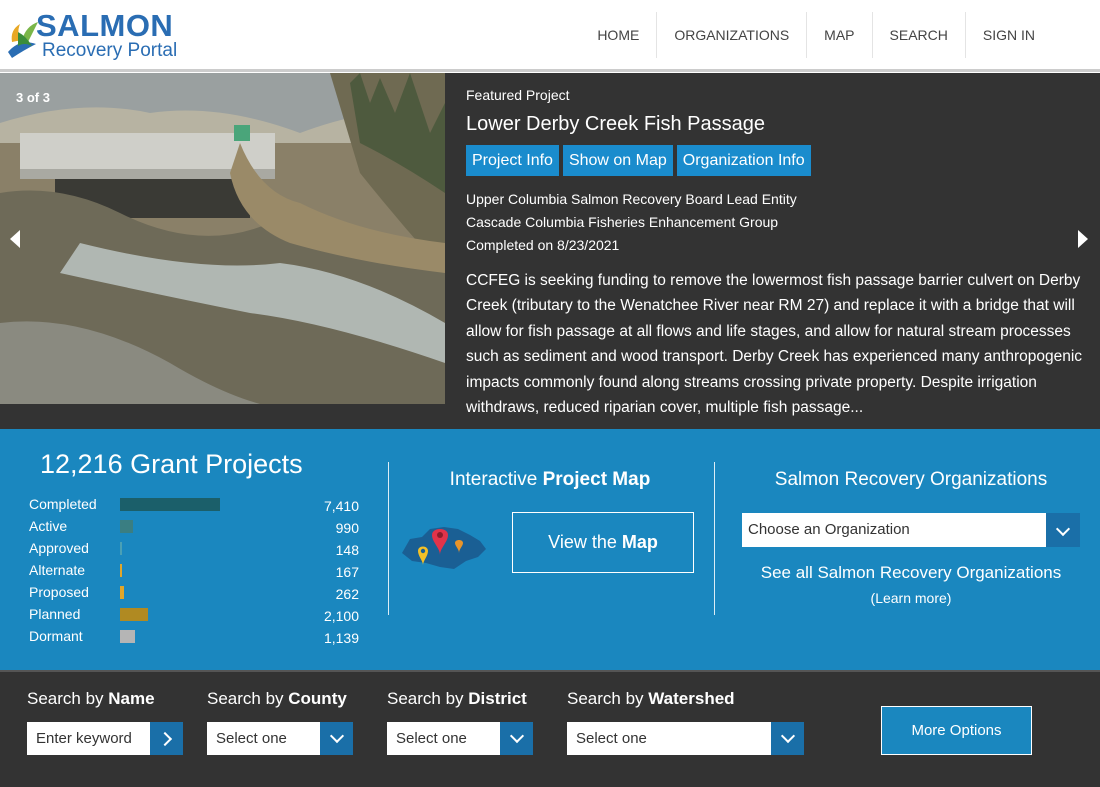 The height and width of the screenshot is (787, 1100). What do you see at coordinates (685, 738) in the screenshot?
I see `watershed-select: Select one` at bounding box center [685, 738].